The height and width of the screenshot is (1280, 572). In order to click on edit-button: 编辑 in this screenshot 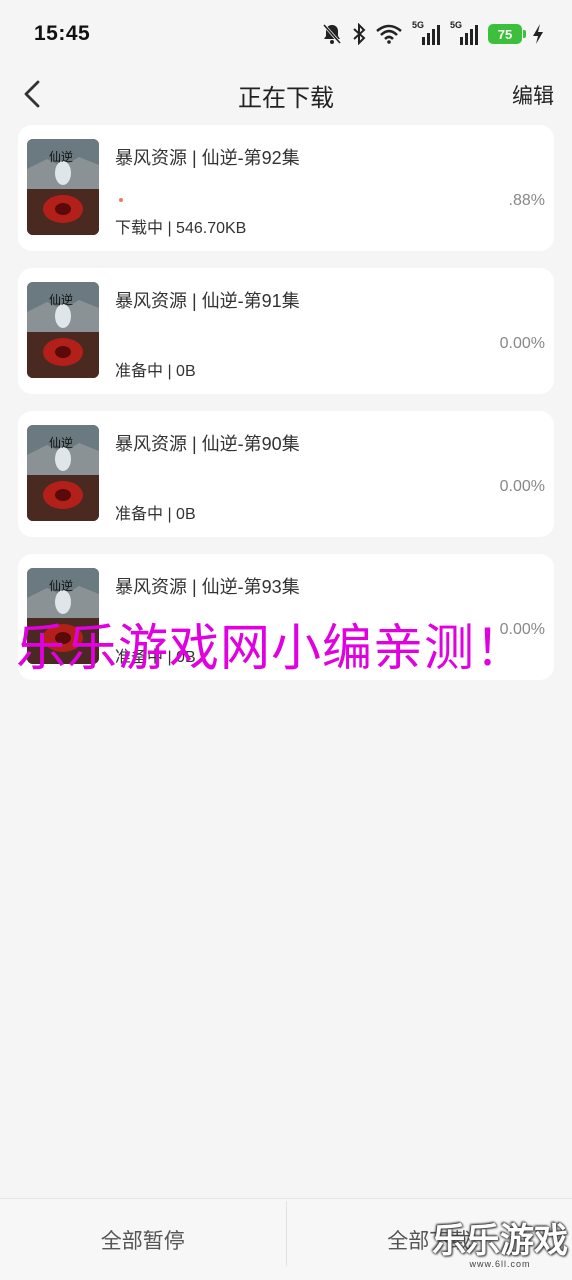, I will do `click(533, 95)`.